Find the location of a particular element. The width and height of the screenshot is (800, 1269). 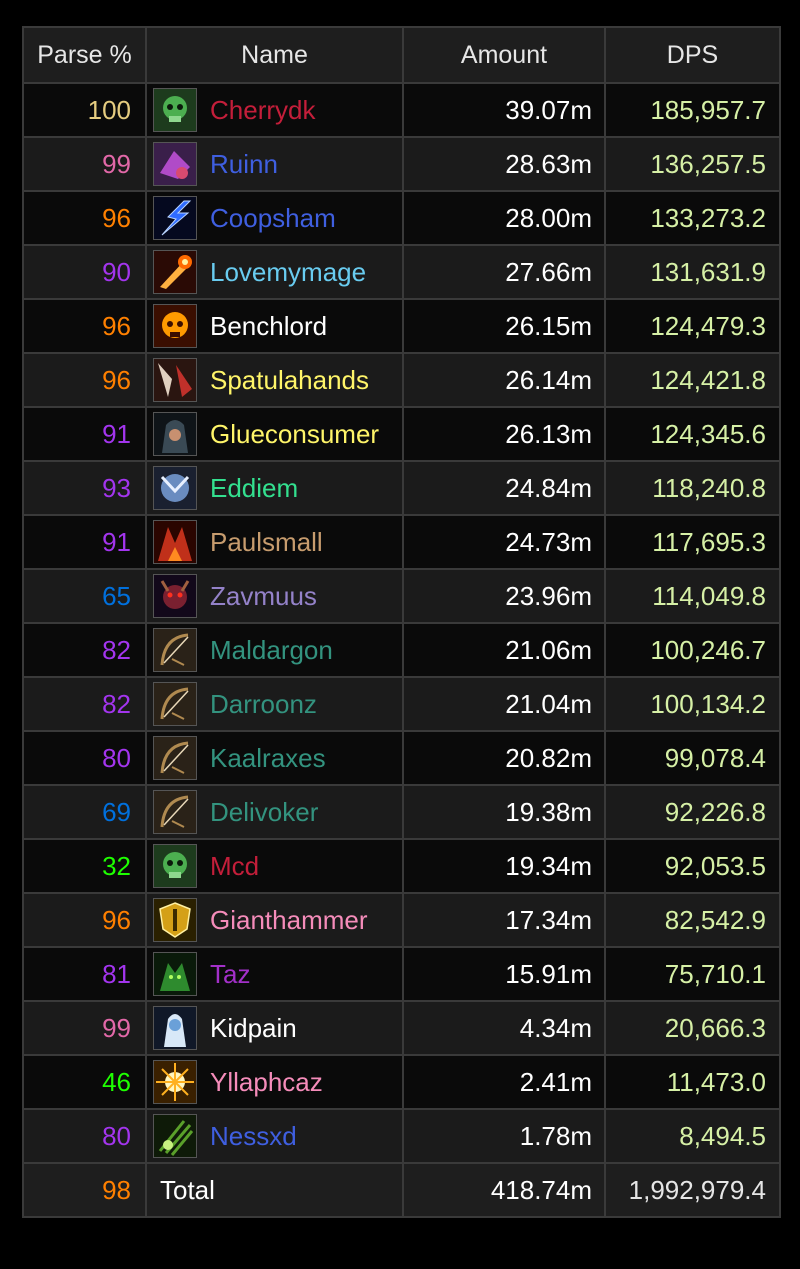

player-cell: Lovemymage is located at coordinates (274, 272).